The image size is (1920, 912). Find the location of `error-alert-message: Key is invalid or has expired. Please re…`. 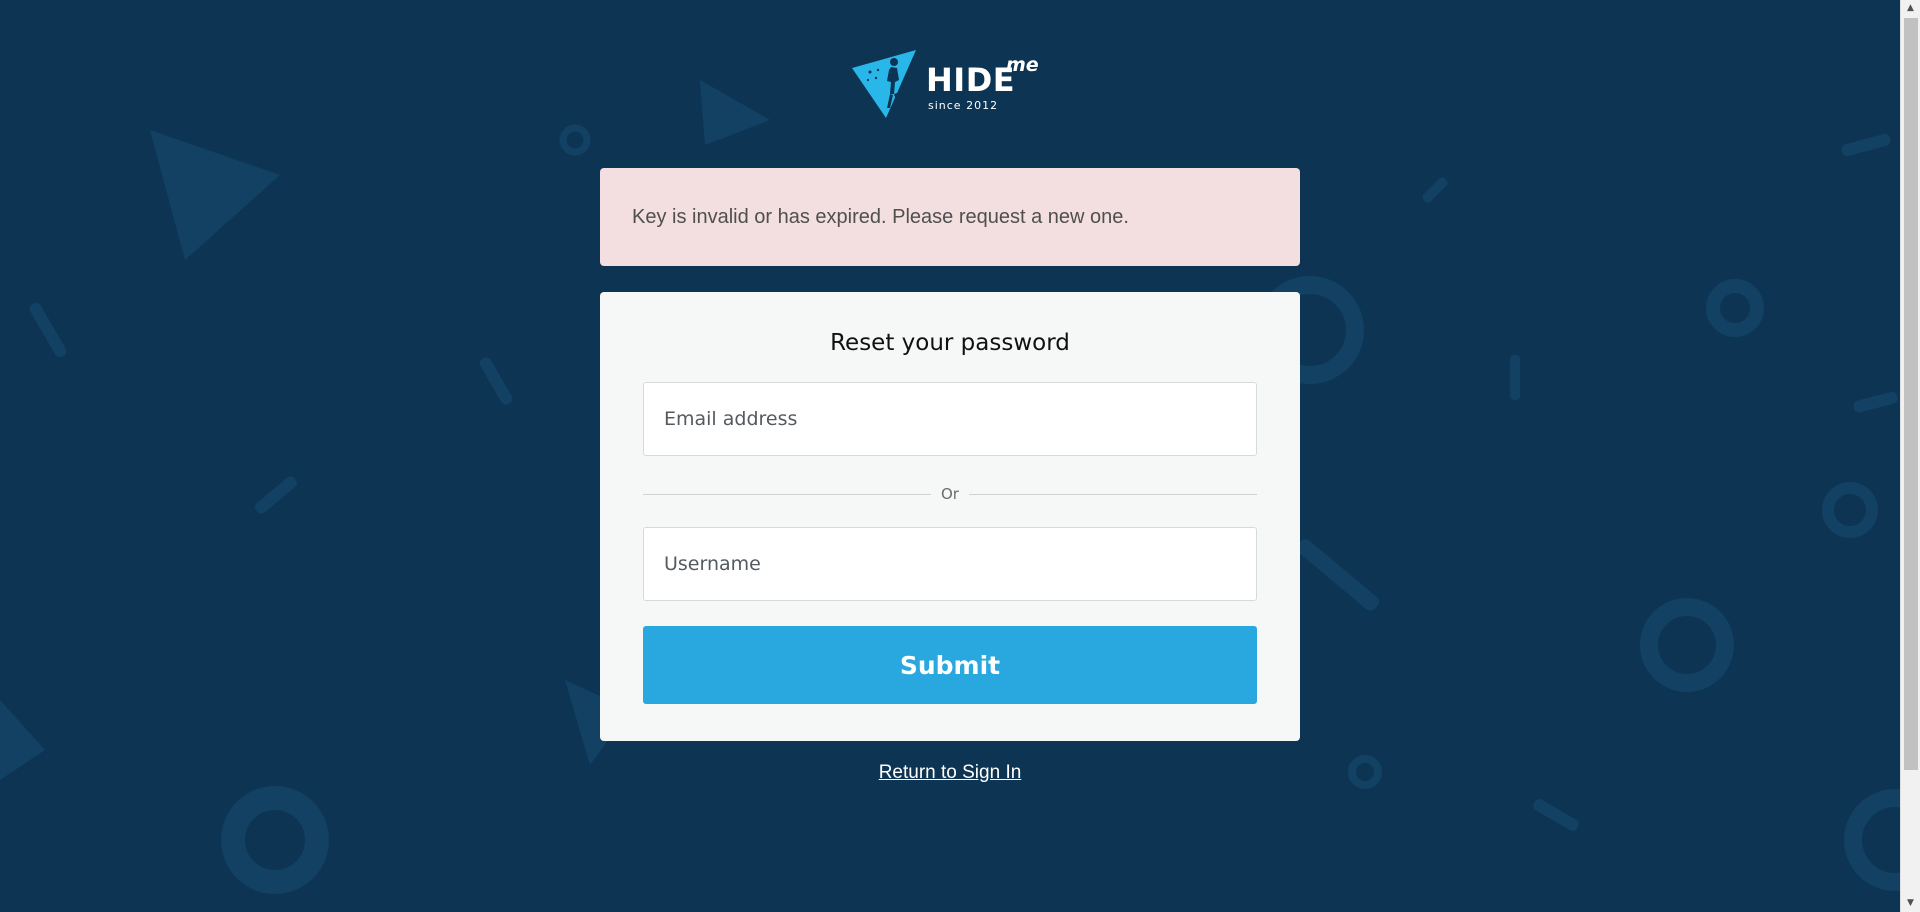

error-alert-message: Key is invalid or has expired. Please re… is located at coordinates (880, 216).